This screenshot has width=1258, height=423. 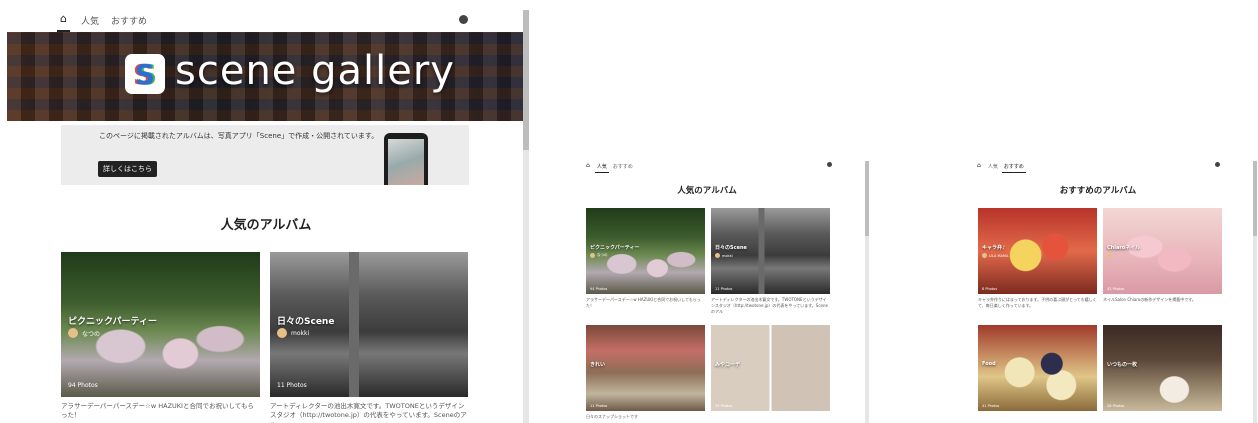 What do you see at coordinates (994, 248) in the screenshot?
I see `album-title: キャラ弁♪` at bounding box center [994, 248].